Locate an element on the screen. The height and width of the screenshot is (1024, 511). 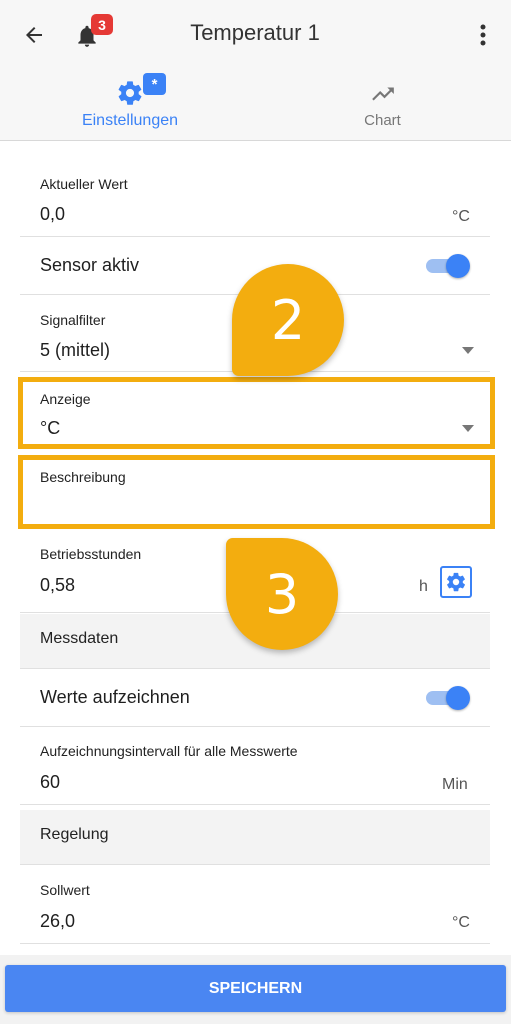
highlight-frame-display is located at coordinates (256, 413).